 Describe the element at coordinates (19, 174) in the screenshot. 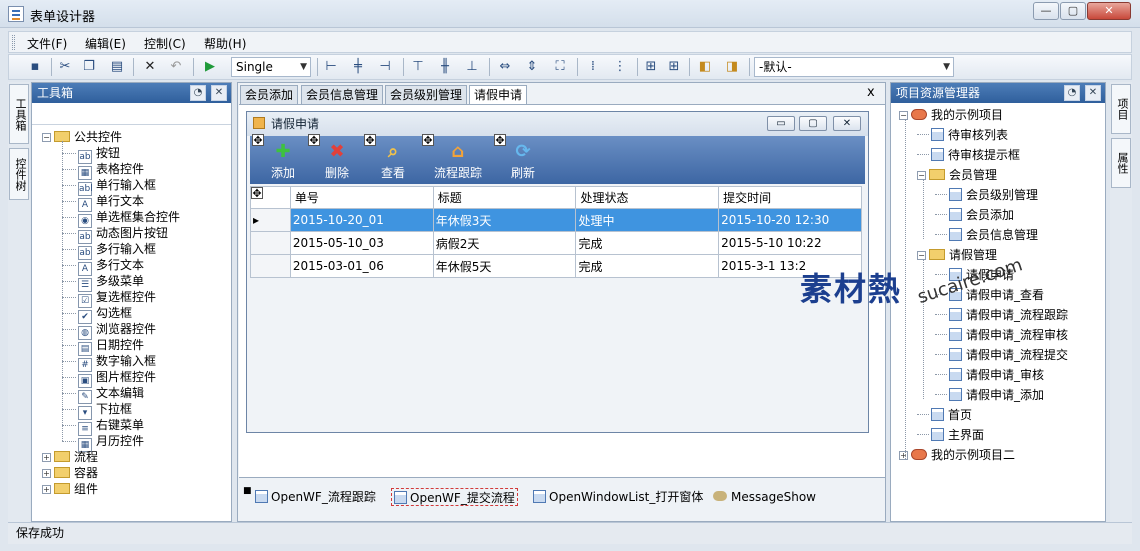

I see `side-tab-control-tree: 控件树` at that location.